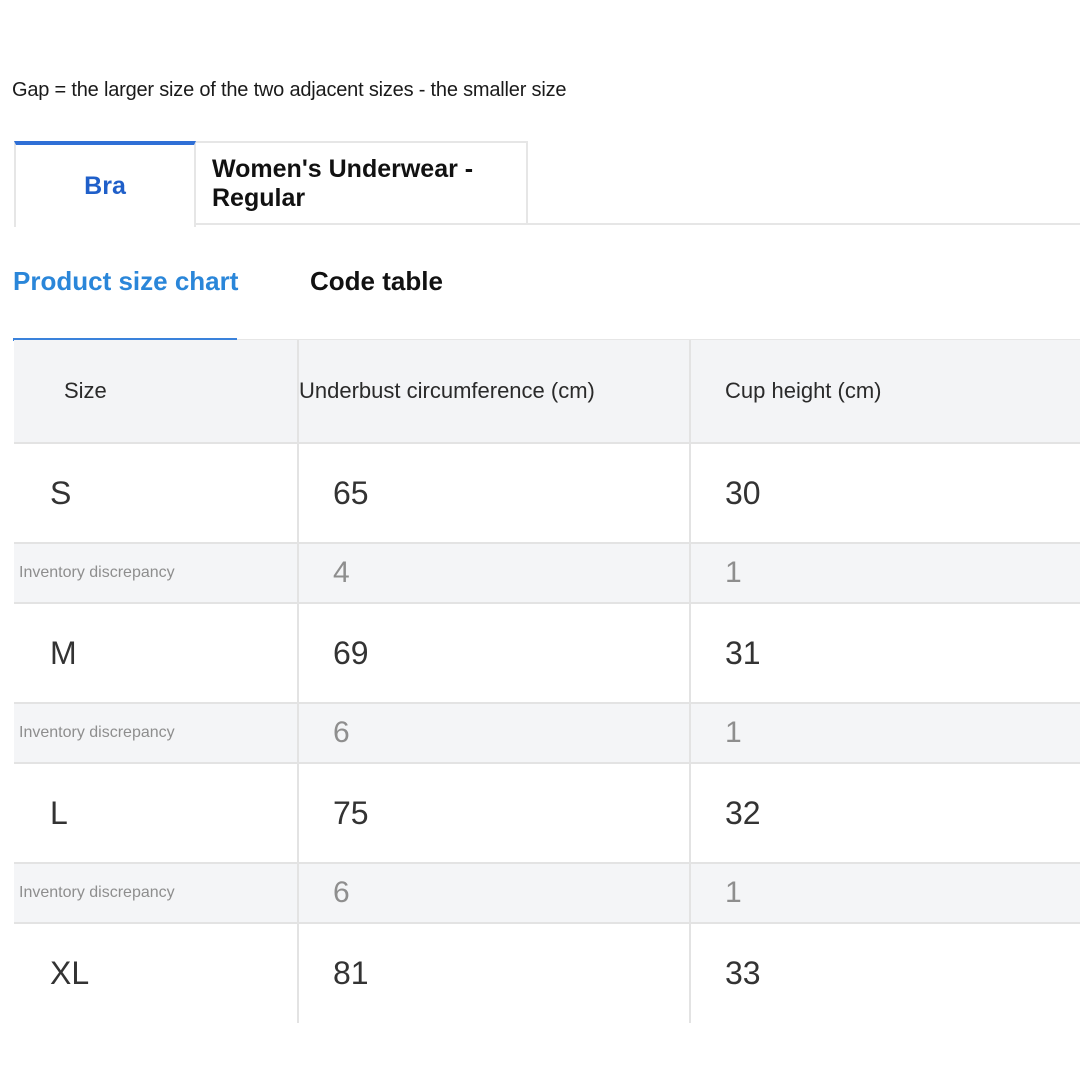  Describe the element at coordinates (156, 973) in the screenshot. I see `size-label: XL` at that location.